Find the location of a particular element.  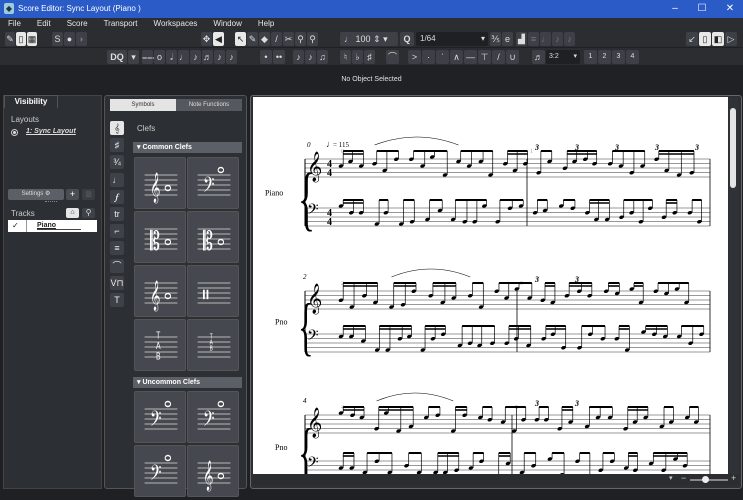

track-checkbox: ✓ is located at coordinates (15, 225).